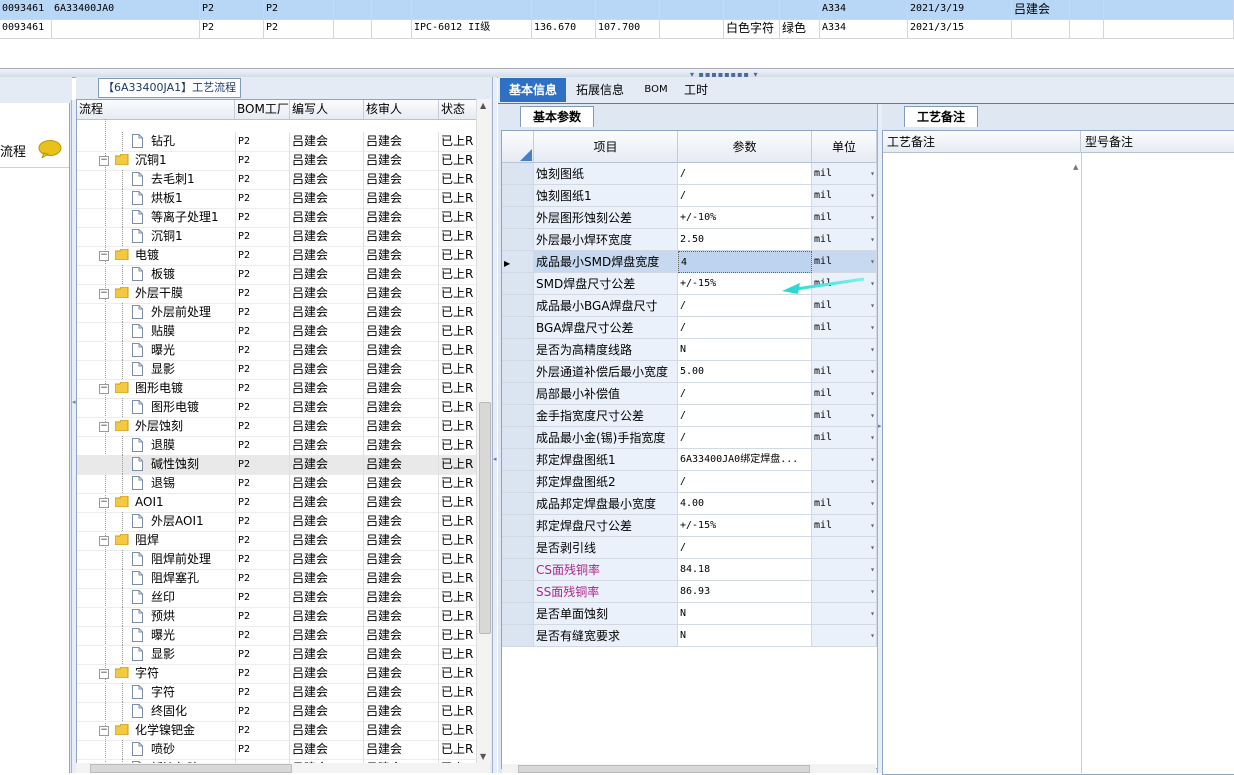  I want to click on tree-row: 烘板1 P2 吕建会 吕建会 已上R, so click(277, 199).